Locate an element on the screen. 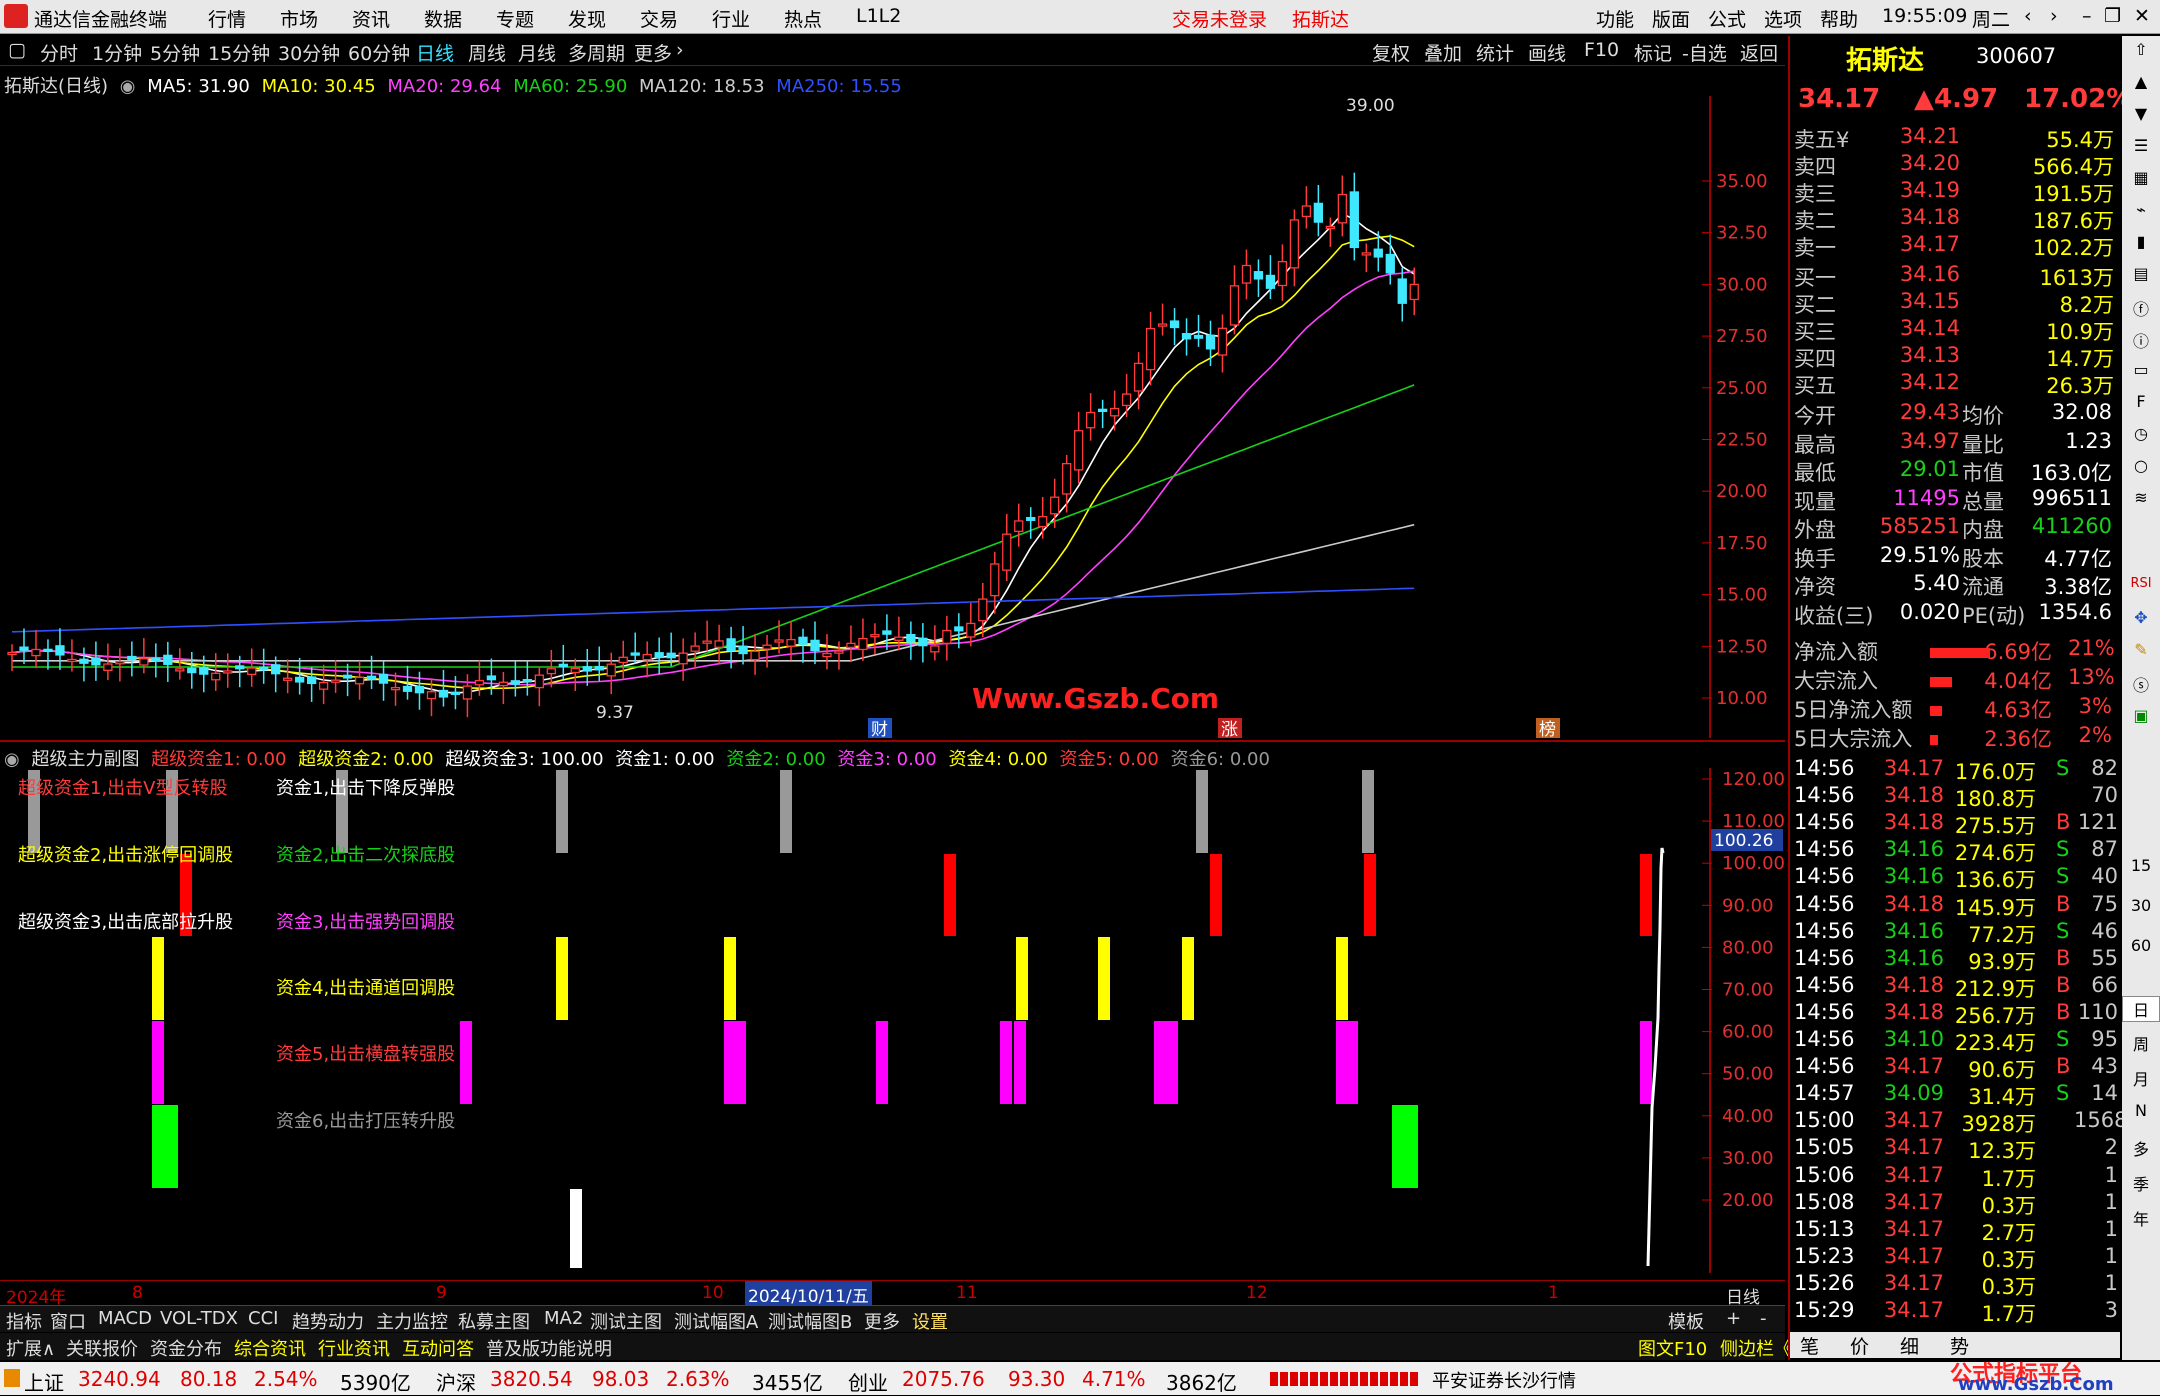 Image resolution: width=2160 pixels, height=1396 pixels. strip-chart-icon: ≋ is located at coordinates (2141, 497).